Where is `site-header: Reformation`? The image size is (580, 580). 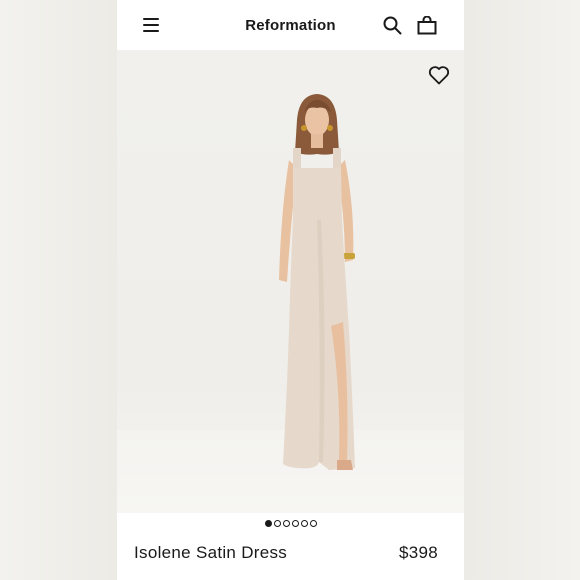 site-header: Reformation is located at coordinates (290, 25).